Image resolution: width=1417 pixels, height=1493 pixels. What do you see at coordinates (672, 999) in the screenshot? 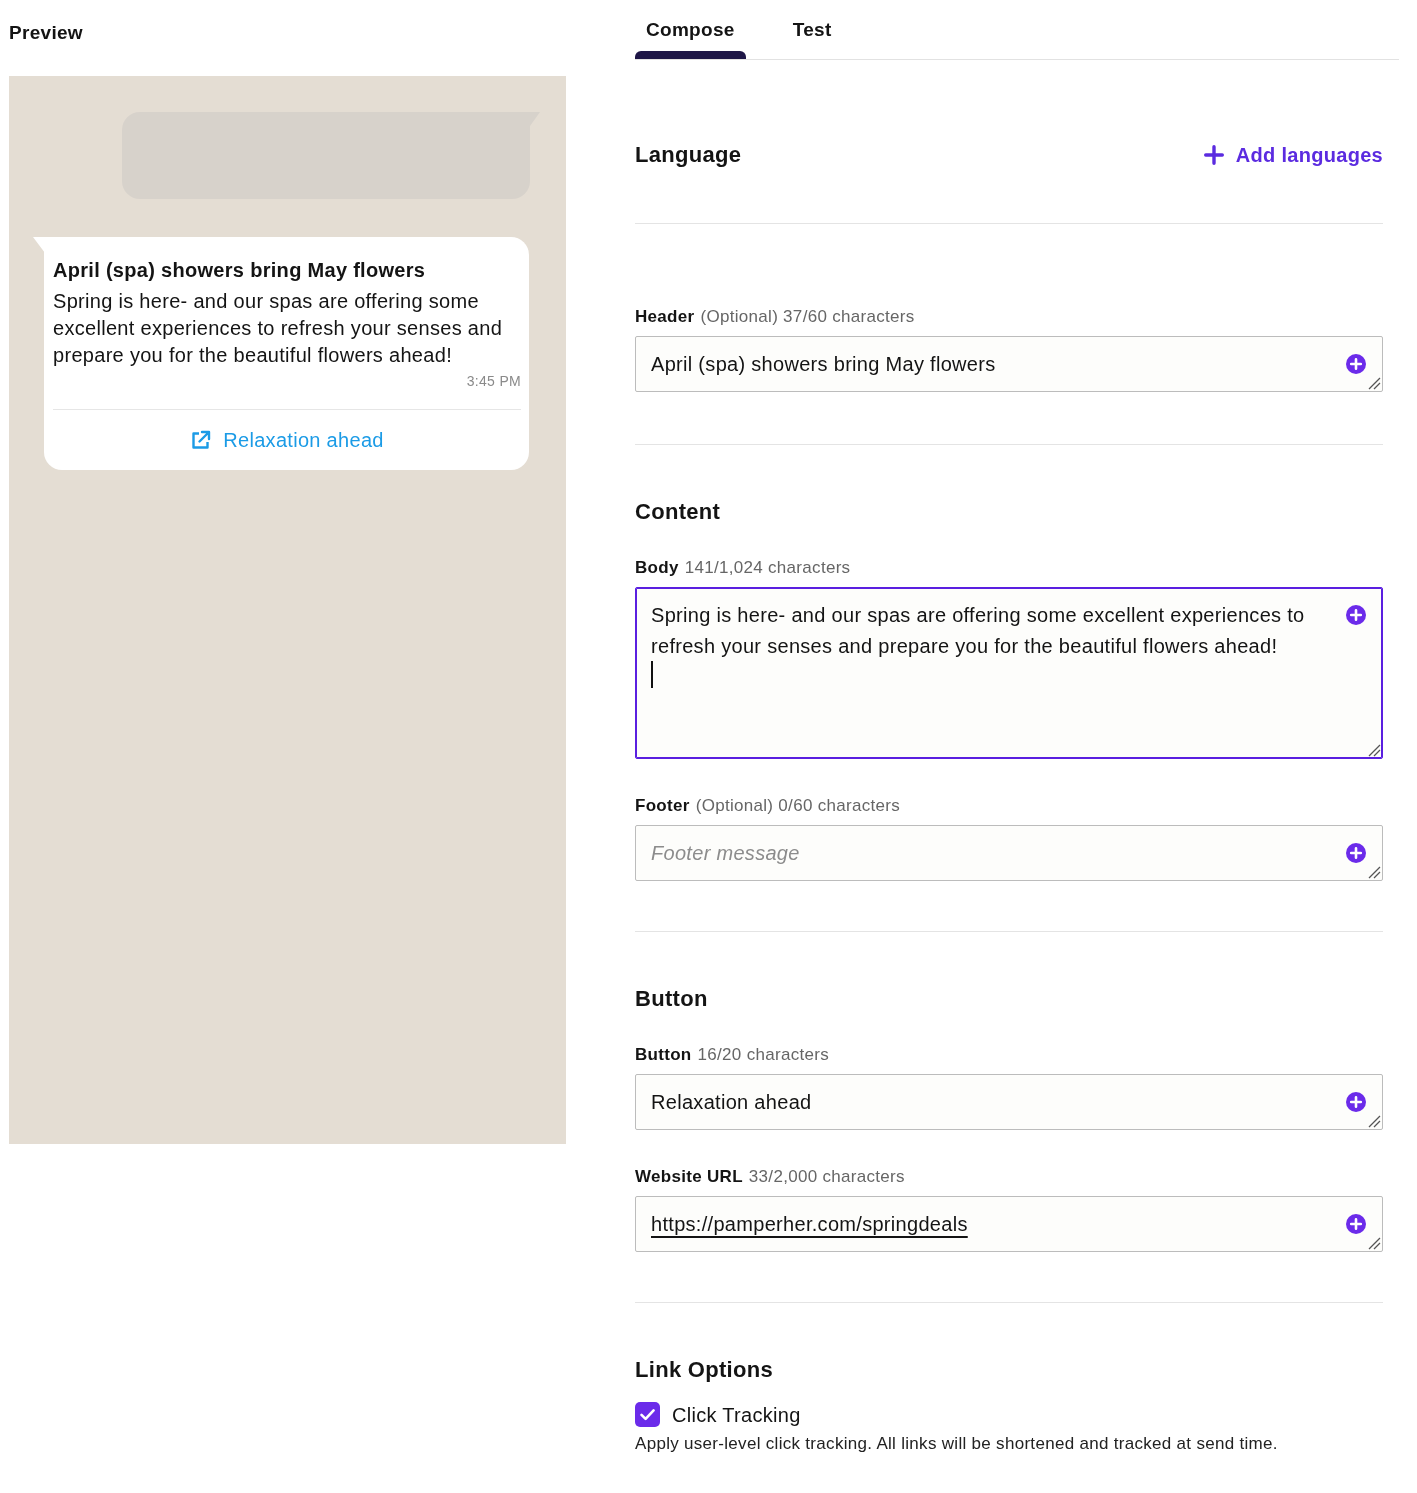
I see `section-heading: Button` at bounding box center [672, 999].